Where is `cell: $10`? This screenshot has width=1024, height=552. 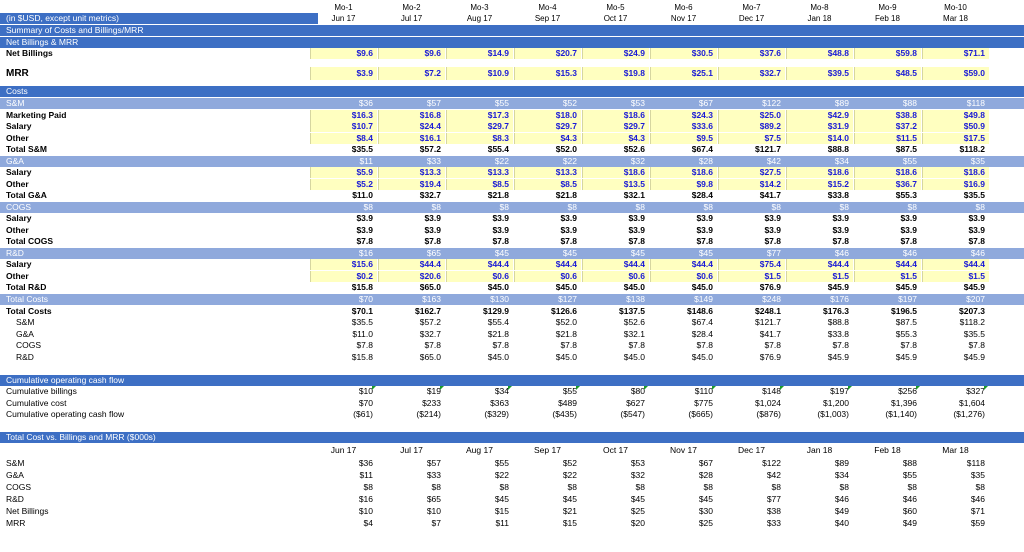
cell: $10 is located at coordinates (343, 391).